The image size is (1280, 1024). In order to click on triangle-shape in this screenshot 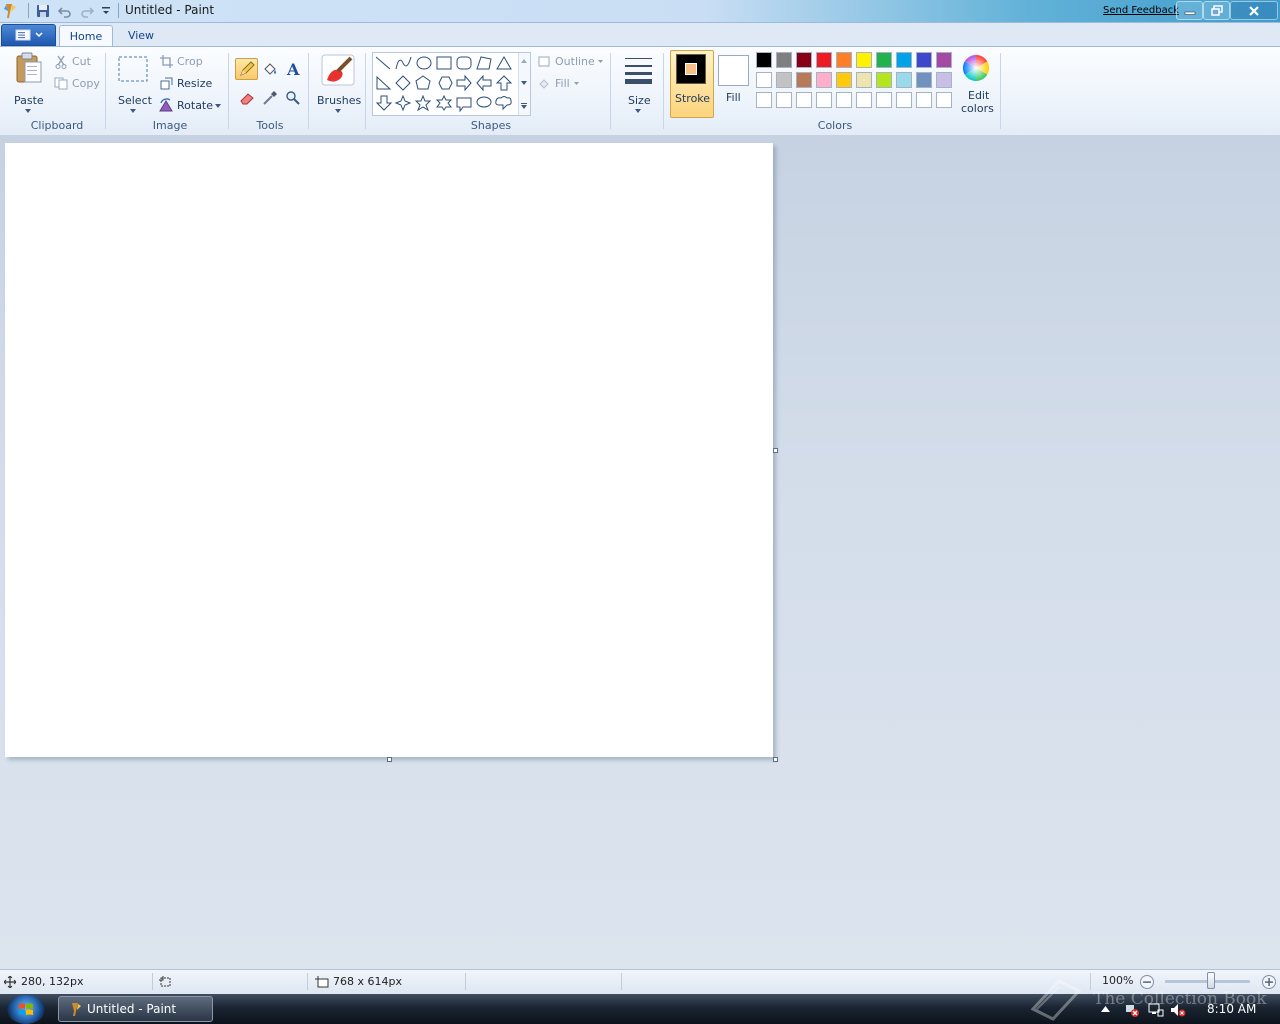, I will do `click(504, 63)`.